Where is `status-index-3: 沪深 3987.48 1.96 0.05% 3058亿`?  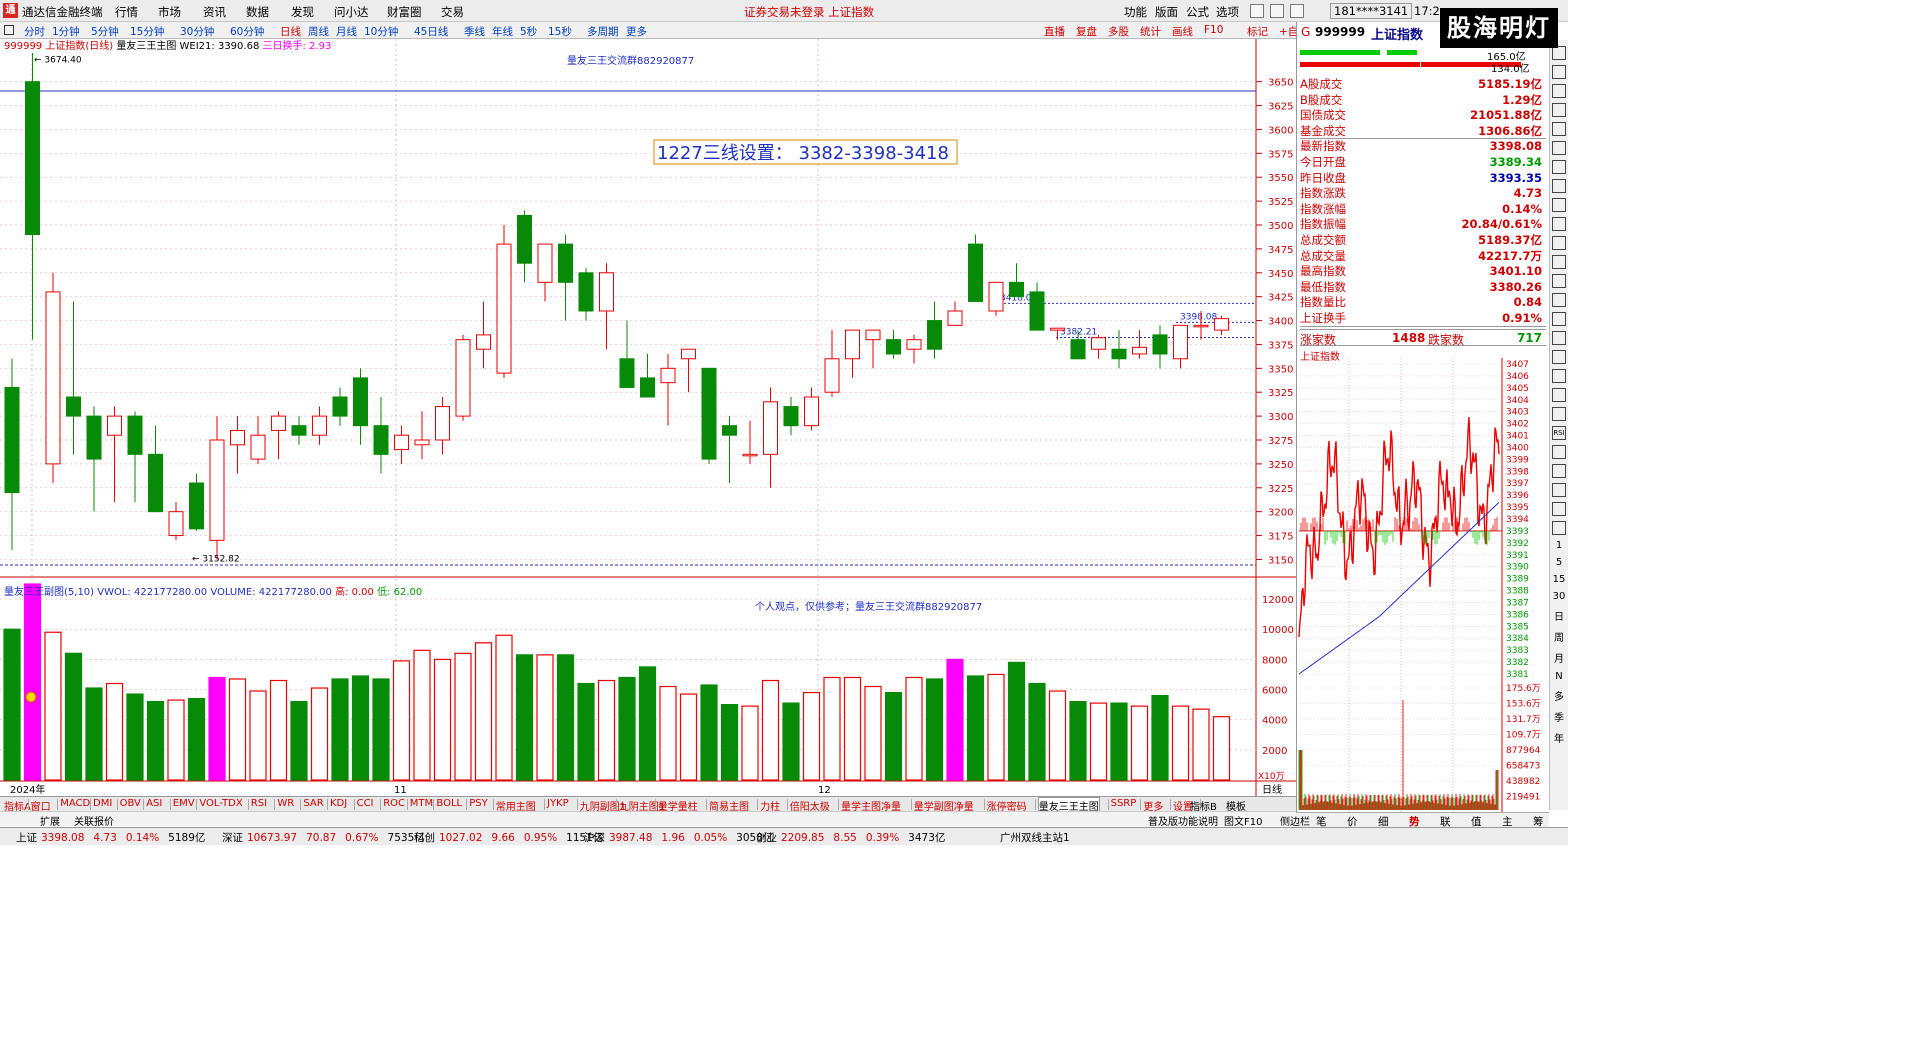 status-index-3: 沪深 3987.48 1.96 0.05% 3058亿 is located at coordinates (683, 837).